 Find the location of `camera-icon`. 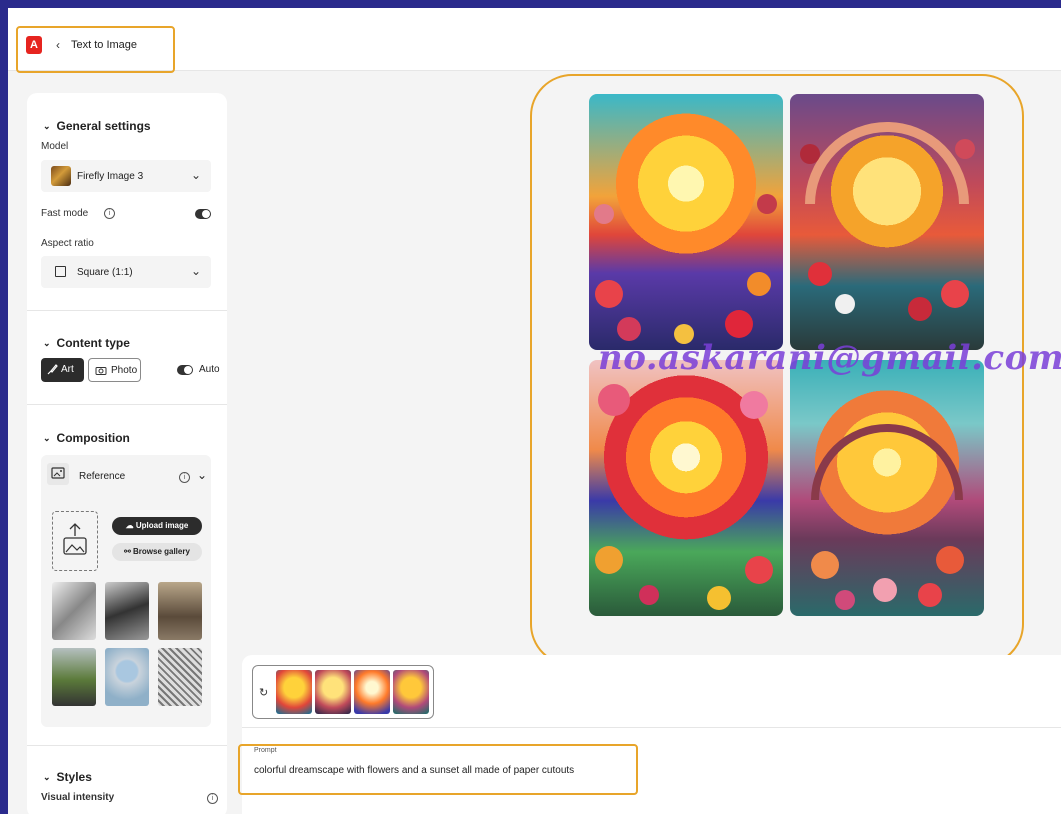

camera-icon is located at coordinates (101, 371).